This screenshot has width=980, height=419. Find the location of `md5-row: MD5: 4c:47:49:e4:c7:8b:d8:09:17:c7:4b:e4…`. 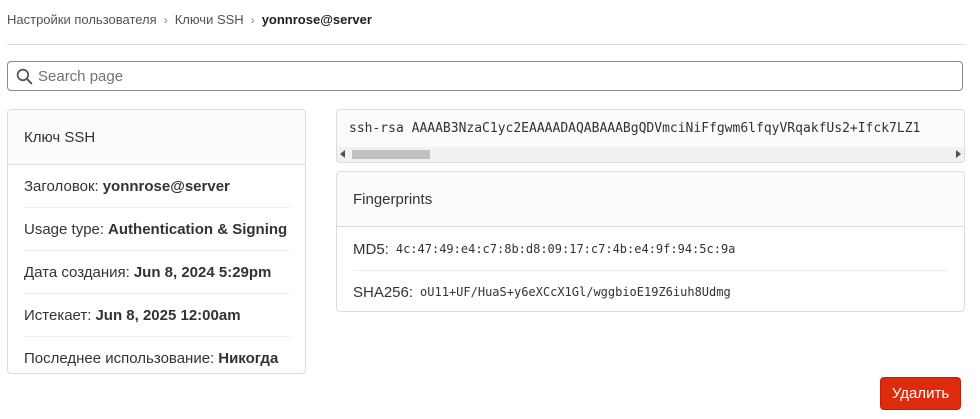

md5-row: MD5: 4c:47:49:e4:c7:8b:d8:09:17:c7:4b:e4… is located at coordinates (650, 249).